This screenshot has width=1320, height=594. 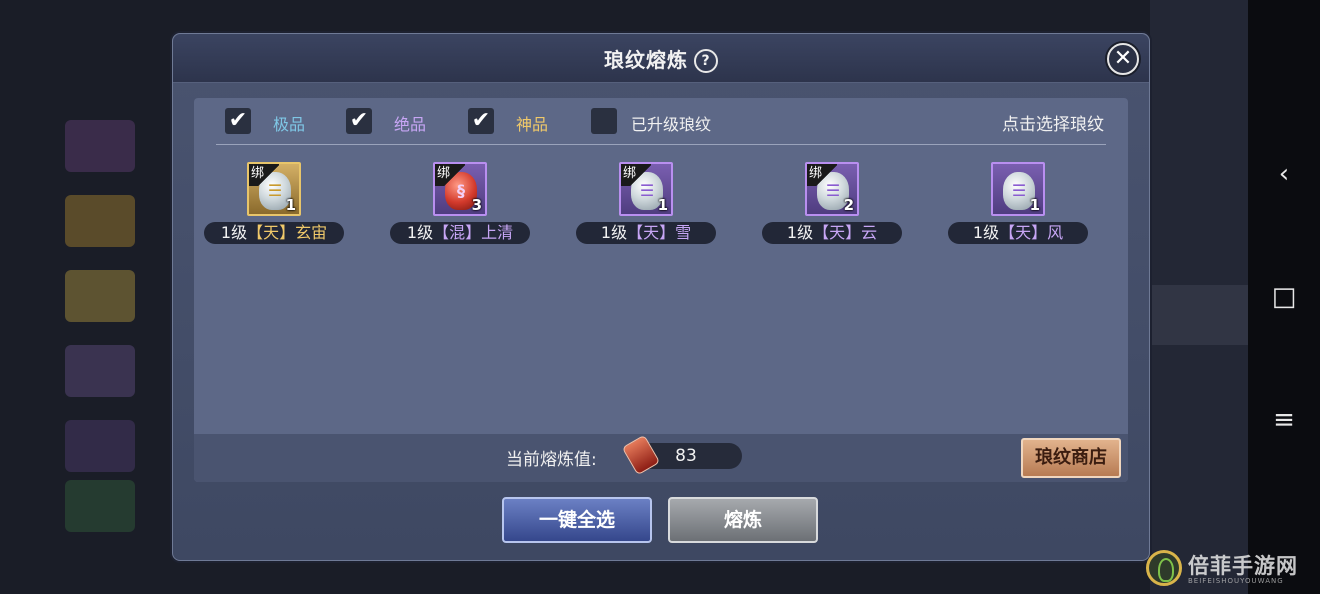 What do you see at coordinates (1284, 420) in the screenshot?
I see `recents-icon: ≡` at bounding box center [1284, 420].